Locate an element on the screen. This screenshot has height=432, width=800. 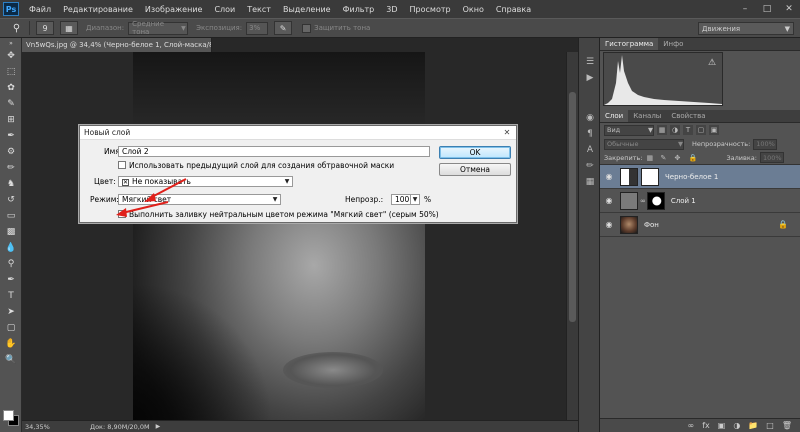
filter-adjust-icon: ◑ is located at coordinates (675, 130).